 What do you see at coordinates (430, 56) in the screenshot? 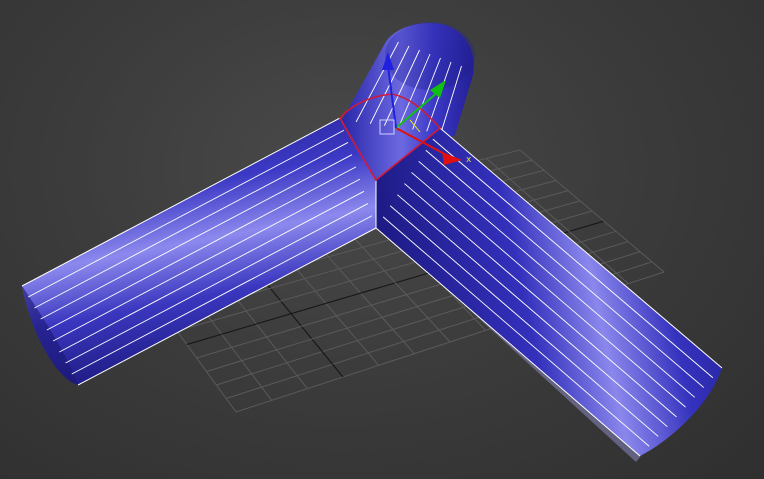
I see `top-branch-cap` at bounding box center [430, 56].